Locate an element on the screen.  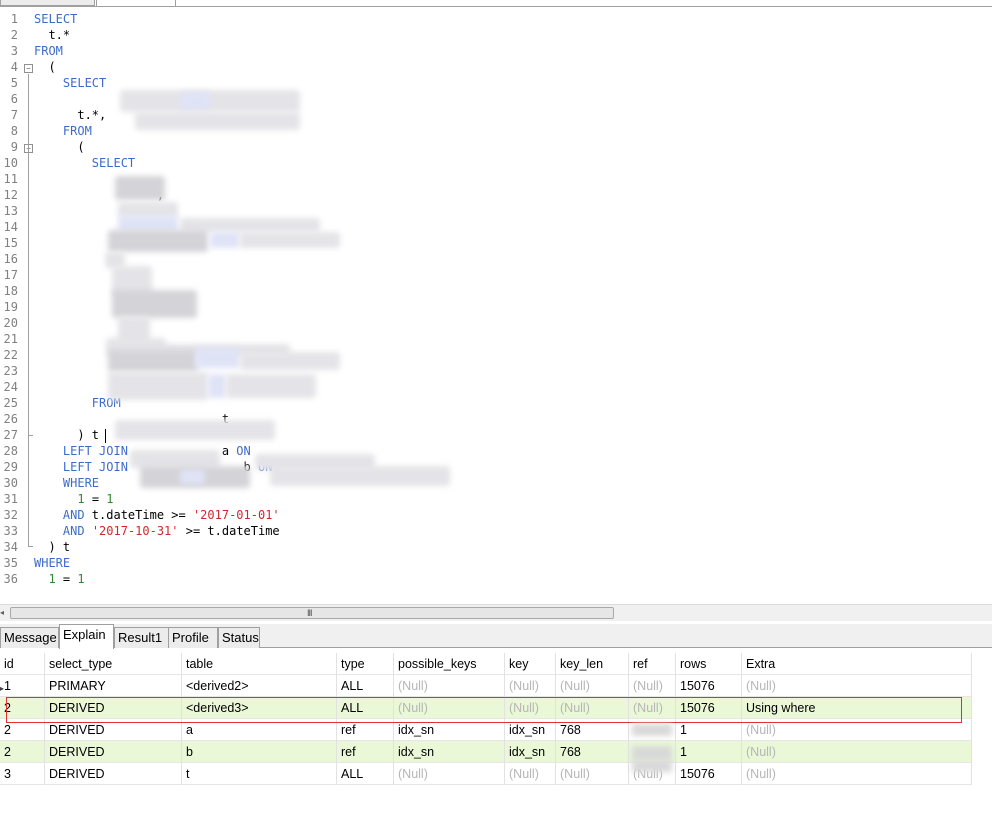
line-number: 3 is located at coordinates (14, 51).